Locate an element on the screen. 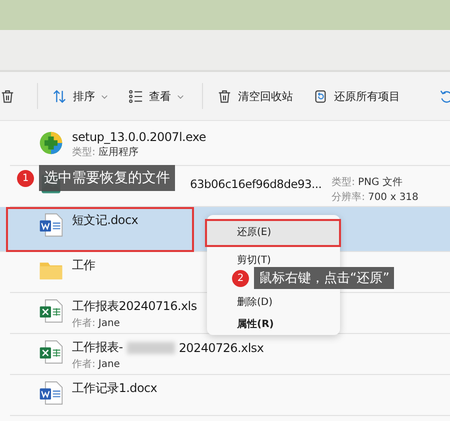 The image size is (450, 421). file-name: 工作 is located at coordinates (84, 265).